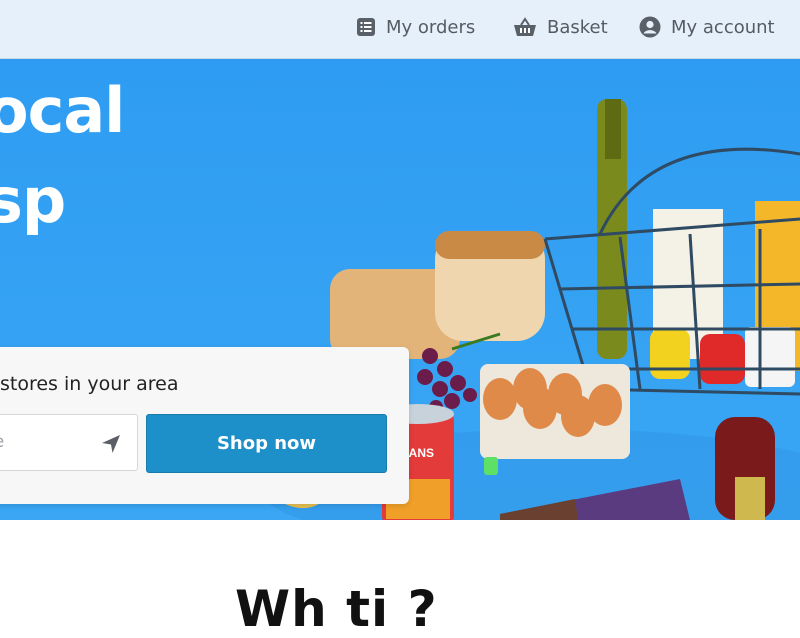 This screenshot has width=800, height=638. I want to click on hero-headline-line2: sp, so click(33, 200).